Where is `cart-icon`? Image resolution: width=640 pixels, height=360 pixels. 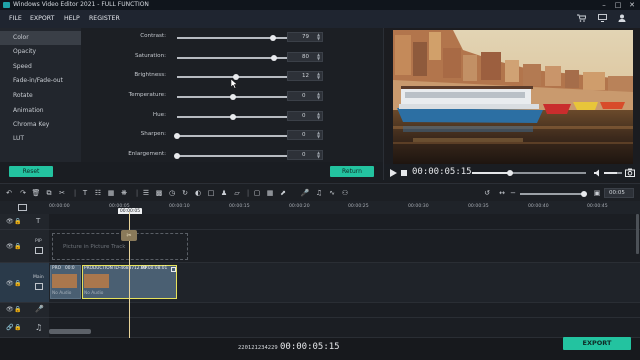 cart-icon is located at coordinates (581, 18).